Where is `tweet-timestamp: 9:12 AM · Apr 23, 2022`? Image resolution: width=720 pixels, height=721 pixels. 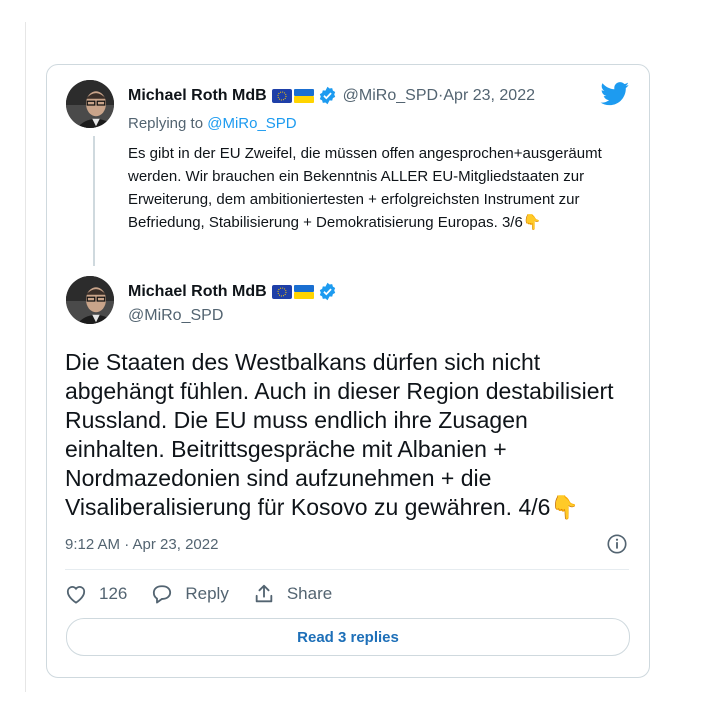 tweet-timestamp: 9:12 AM · Apr 23, 2022 is located at coordinates (141, 544).